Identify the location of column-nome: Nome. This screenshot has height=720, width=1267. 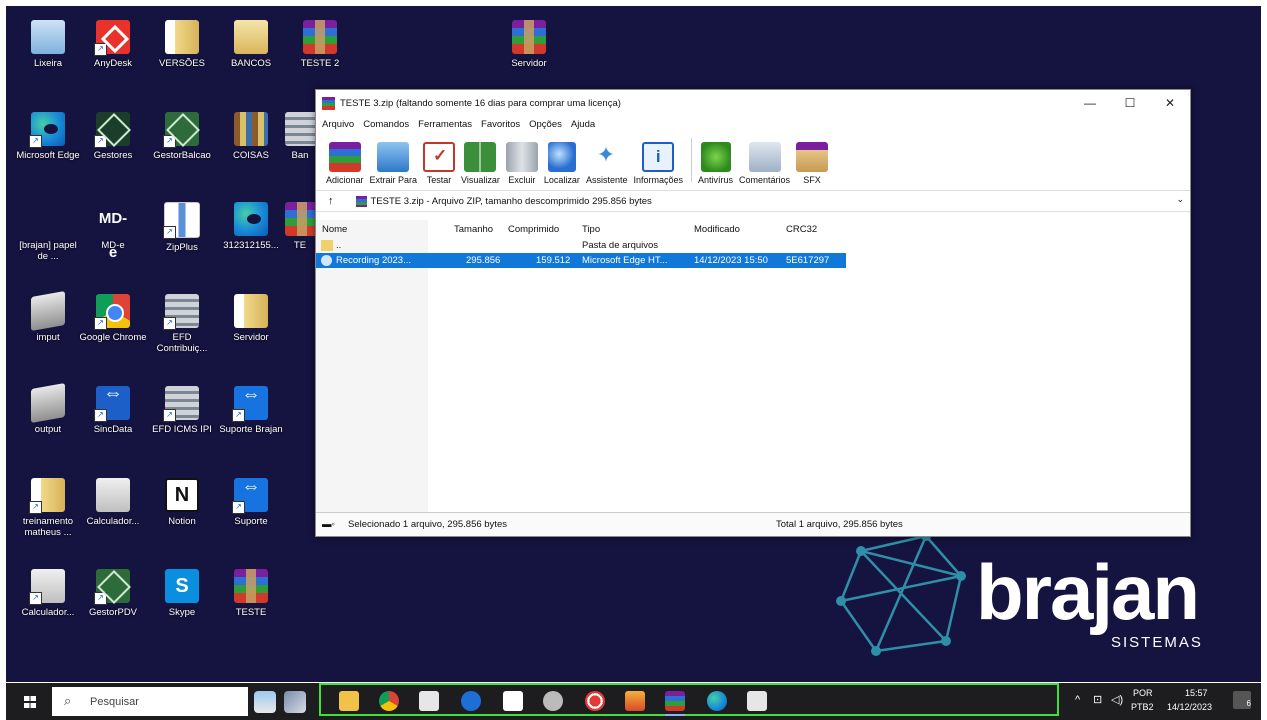
(334, 229).